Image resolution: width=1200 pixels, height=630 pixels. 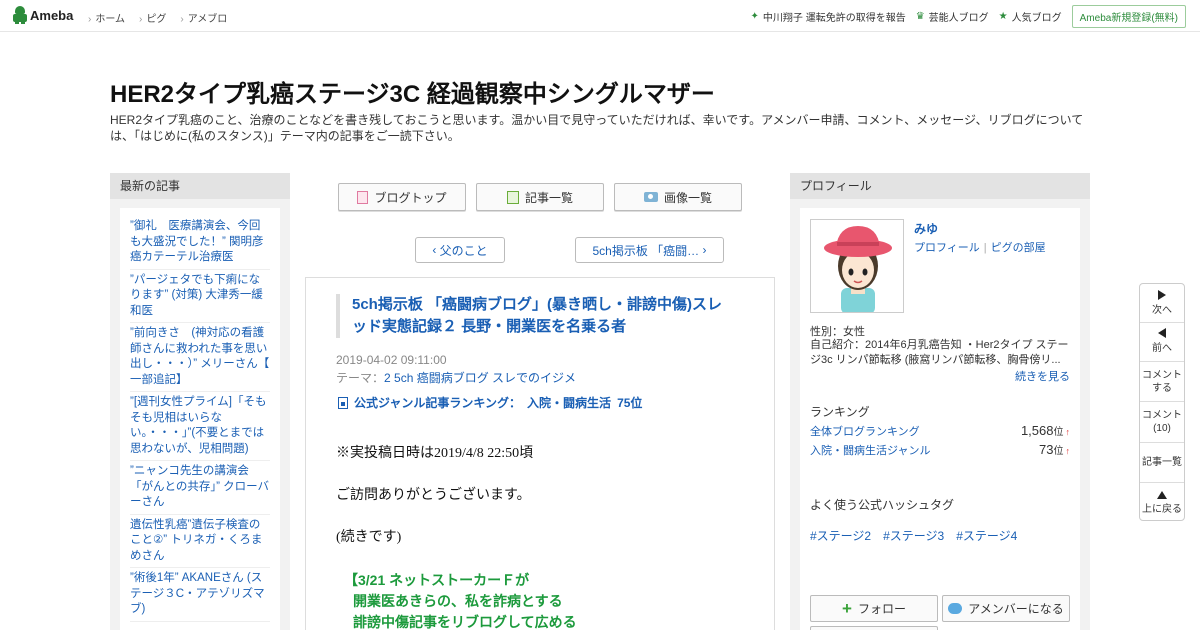 I want to click on celebrity-blog-link: ♛ 芸能人ブログ, so click(x=952, y=16).